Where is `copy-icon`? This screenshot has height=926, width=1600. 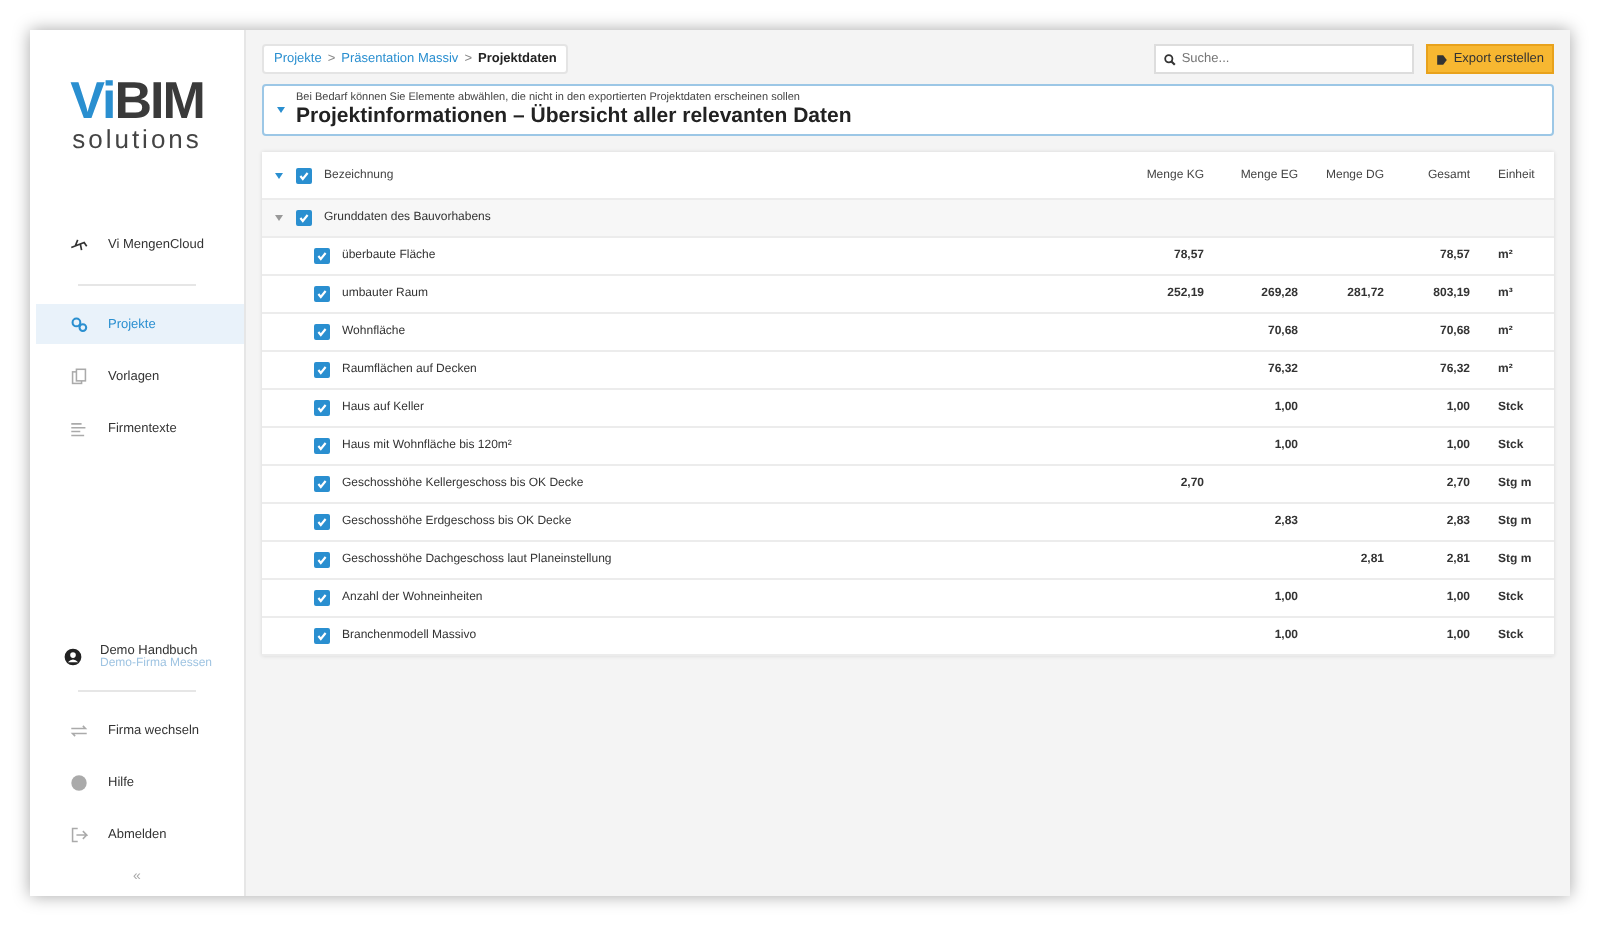
copy-icon is located at coordinates (79, 376).